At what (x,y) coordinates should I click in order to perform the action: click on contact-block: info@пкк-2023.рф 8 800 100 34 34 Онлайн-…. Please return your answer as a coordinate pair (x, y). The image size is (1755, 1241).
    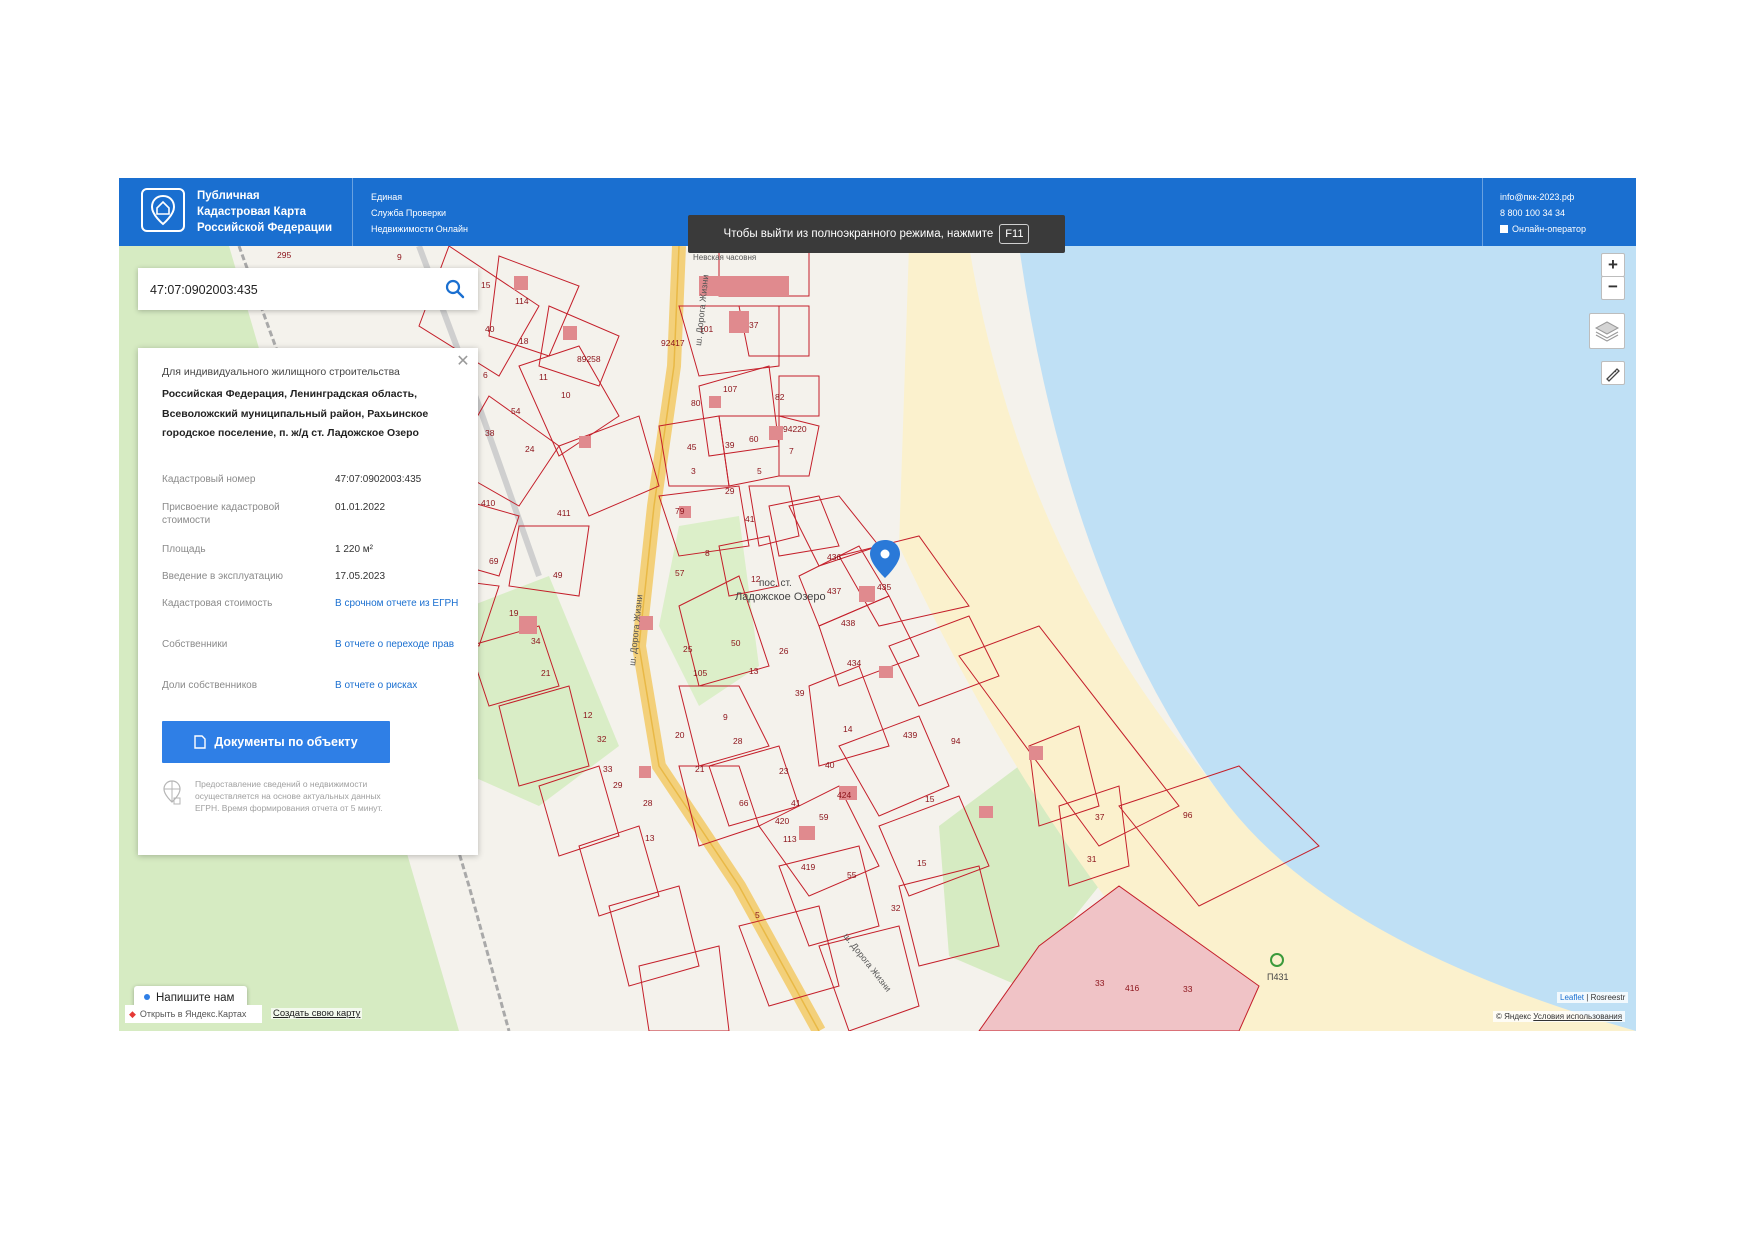
    Looking at the image, I should click on (1543, 213).